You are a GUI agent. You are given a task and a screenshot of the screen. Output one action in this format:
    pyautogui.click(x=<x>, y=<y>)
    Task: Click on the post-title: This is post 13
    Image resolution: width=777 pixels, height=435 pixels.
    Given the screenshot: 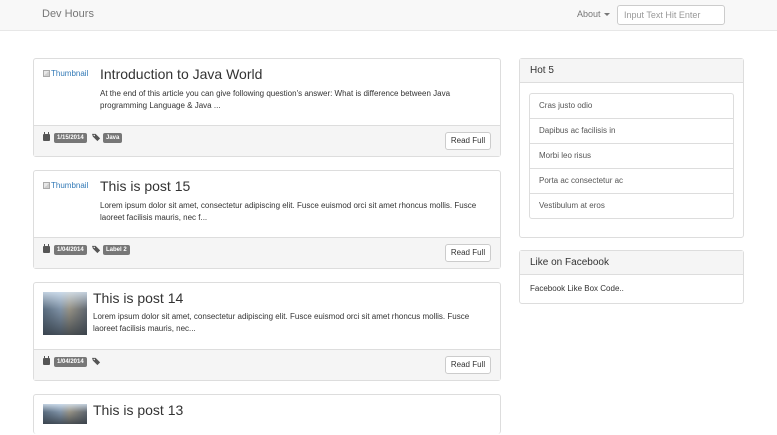 What is the action you would take?
    pyautogui.click(x=138, y=410)
    